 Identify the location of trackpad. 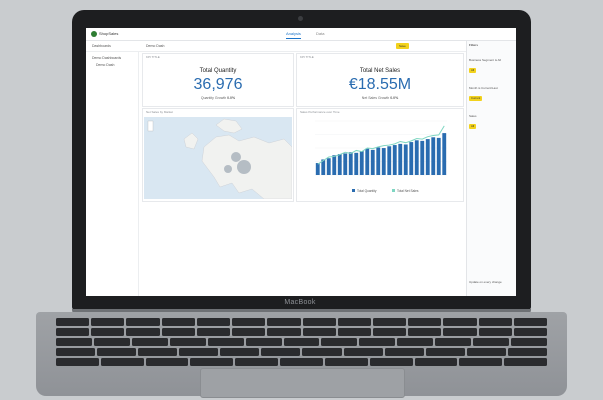
(302, 383).